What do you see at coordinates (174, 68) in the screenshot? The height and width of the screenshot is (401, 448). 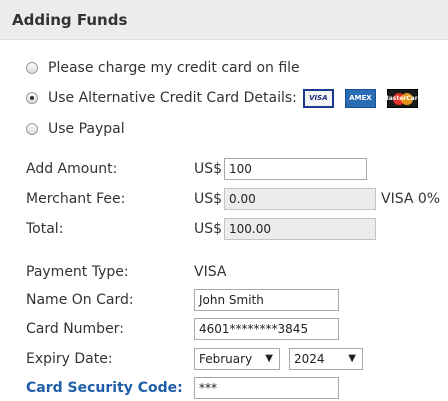 I see `option-card-on-file-label: Please charge my credit card on file` at bounding box center [174, 68].